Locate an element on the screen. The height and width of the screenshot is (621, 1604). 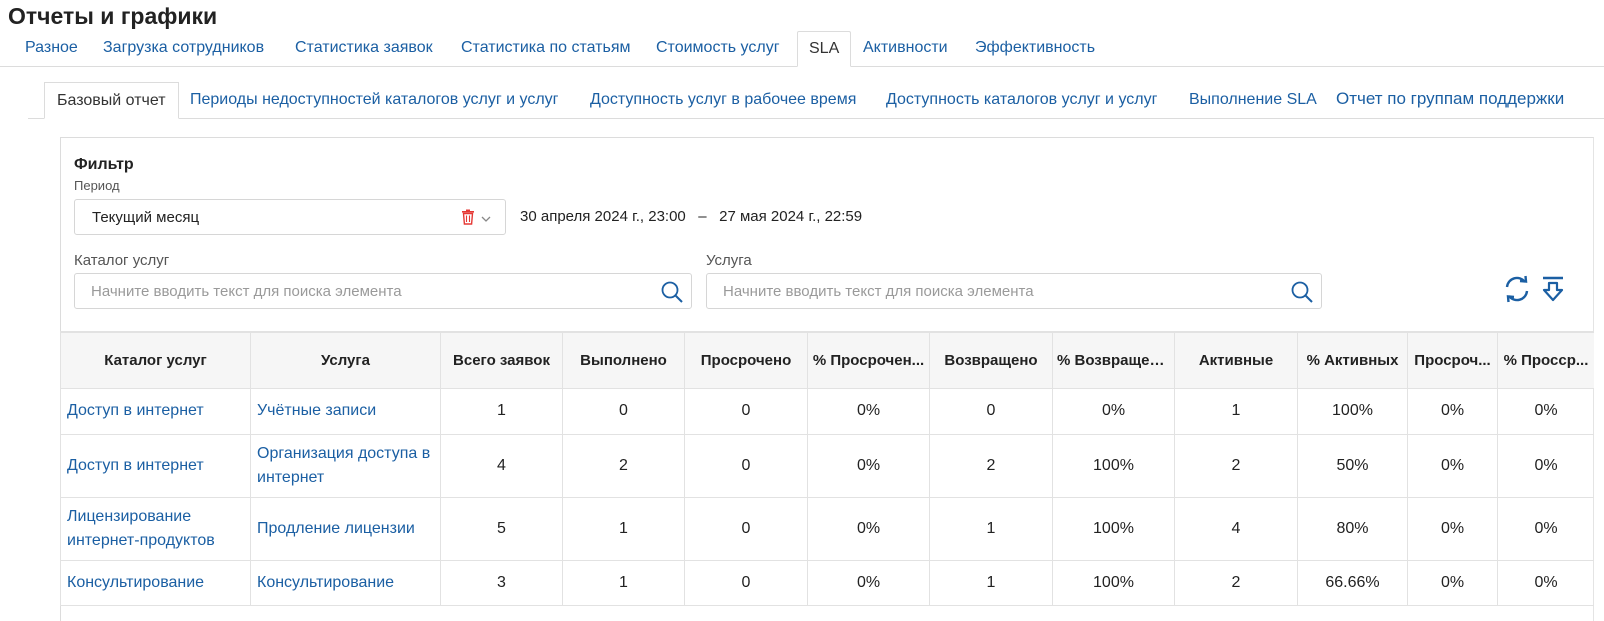
period-select: Текущий месяц is located at coordinates (290, 217).